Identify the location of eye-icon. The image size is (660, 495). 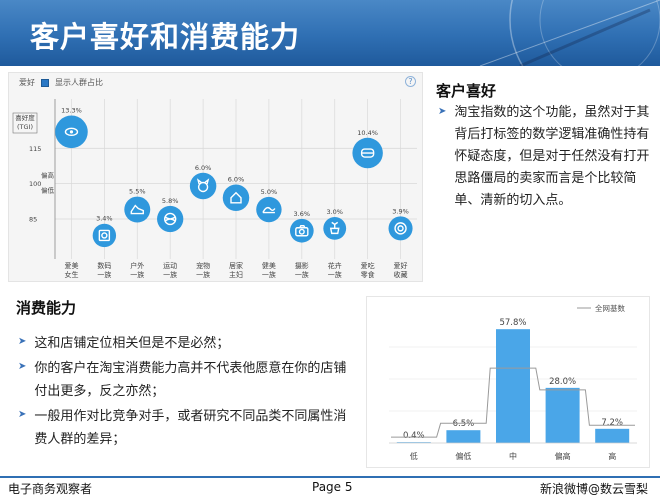
(71, 132).